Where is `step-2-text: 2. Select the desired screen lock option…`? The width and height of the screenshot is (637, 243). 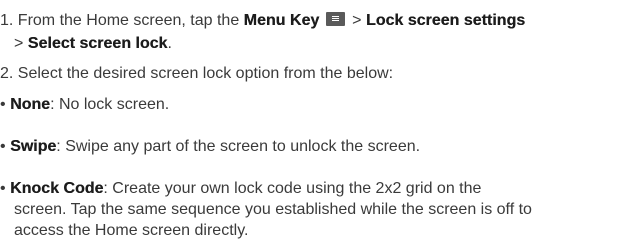 step-2-text: 2. Select the desired screen lock option… is located at coordinates (197, 73).